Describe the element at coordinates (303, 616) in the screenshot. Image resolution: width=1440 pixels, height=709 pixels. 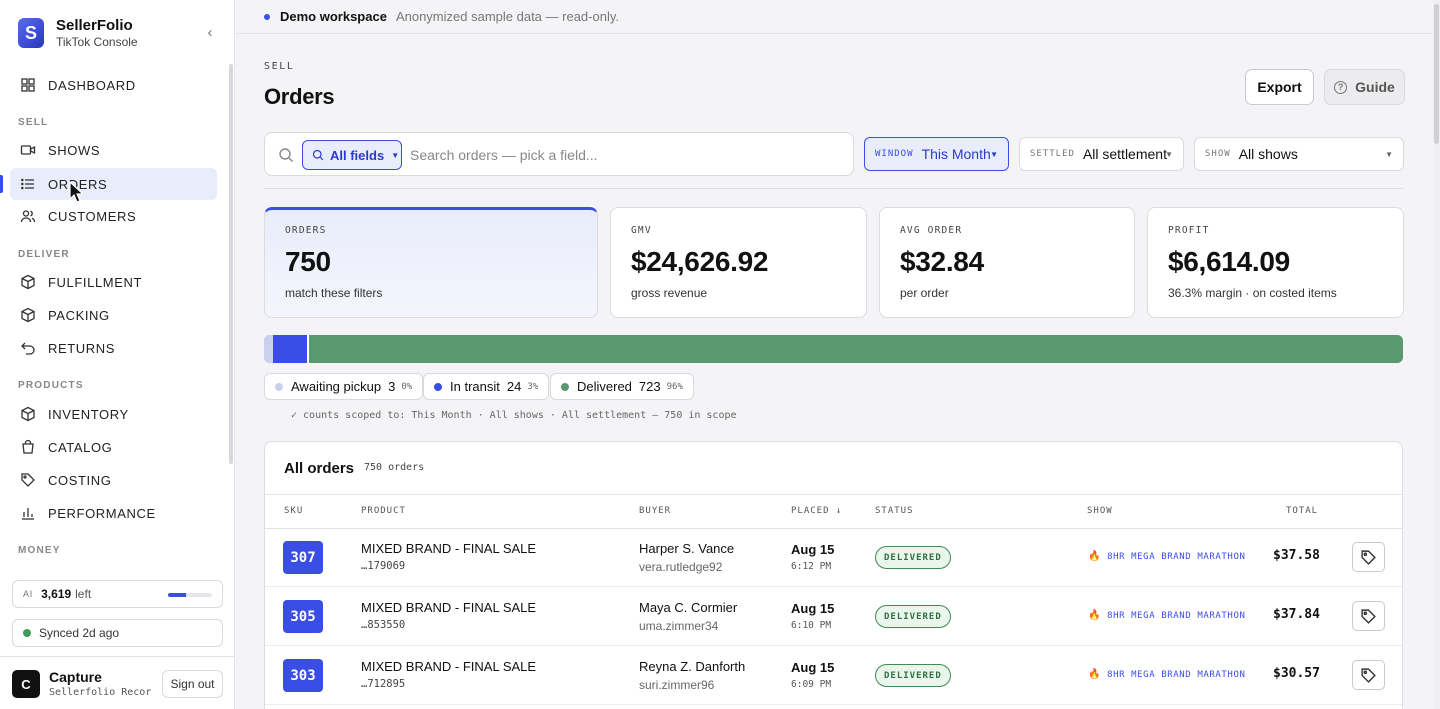
I see `sku-badge: 305` at that location.